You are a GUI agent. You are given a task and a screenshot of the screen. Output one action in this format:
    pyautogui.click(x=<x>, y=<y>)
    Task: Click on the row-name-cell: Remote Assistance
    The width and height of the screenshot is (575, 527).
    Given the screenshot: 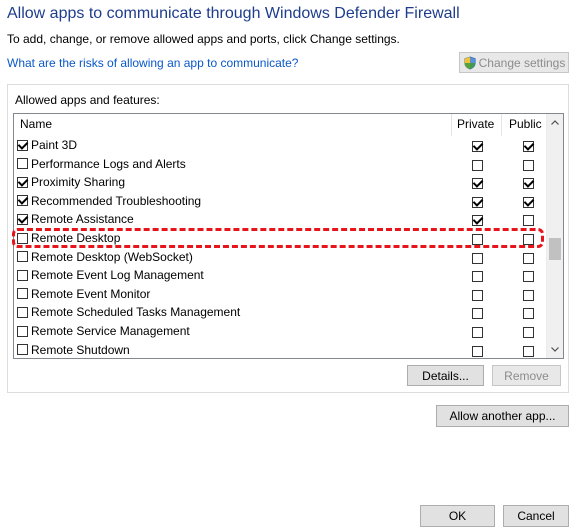 What is the action you would take?
    pyautogui.click(x=75, y=219)
    